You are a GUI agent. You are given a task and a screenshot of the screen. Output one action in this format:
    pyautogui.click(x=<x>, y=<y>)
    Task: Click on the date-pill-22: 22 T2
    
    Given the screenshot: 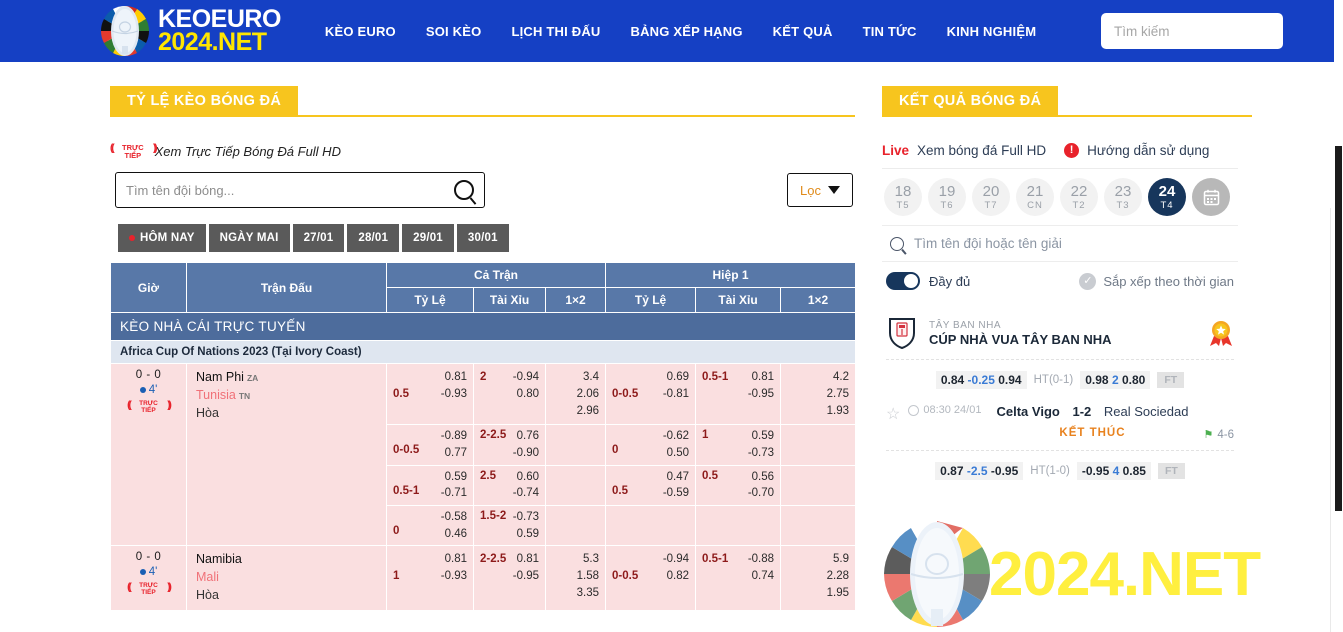 What is the action you would take?
    pyautogui.click(x=1079, y=197)
    